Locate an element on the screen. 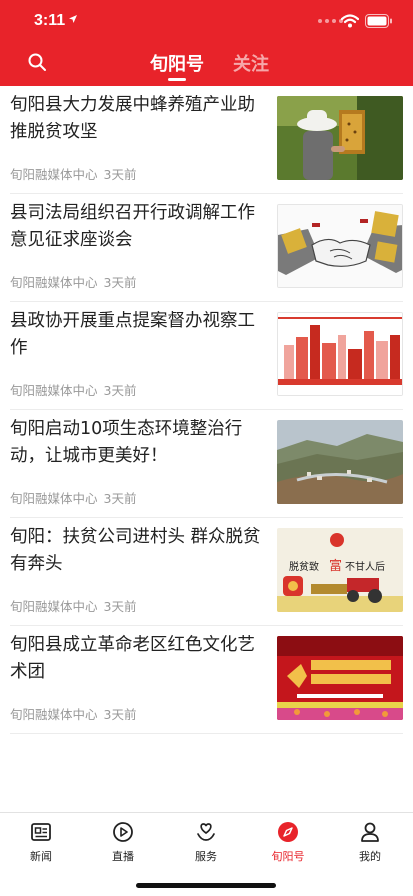 The height and width of the screenshot is (896, 413). home-indicator is located at coordinates (206, 885).